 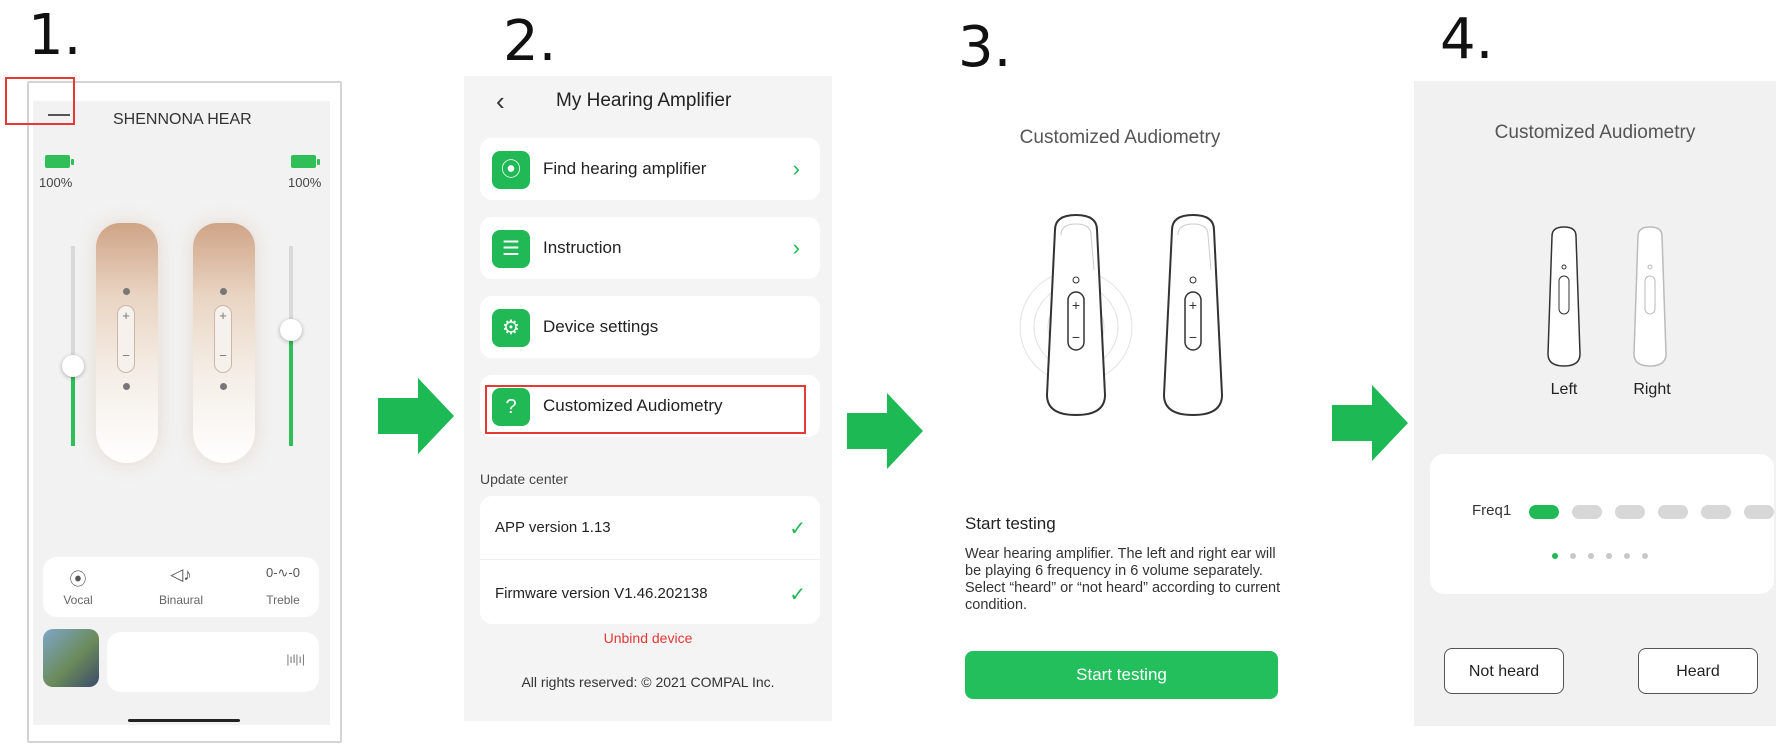 What do you see at coordinates (650, 248) in the screenshot?
I see `menu-item-instruction: ☰ Instruction ›` at bounding box center [650, 248].